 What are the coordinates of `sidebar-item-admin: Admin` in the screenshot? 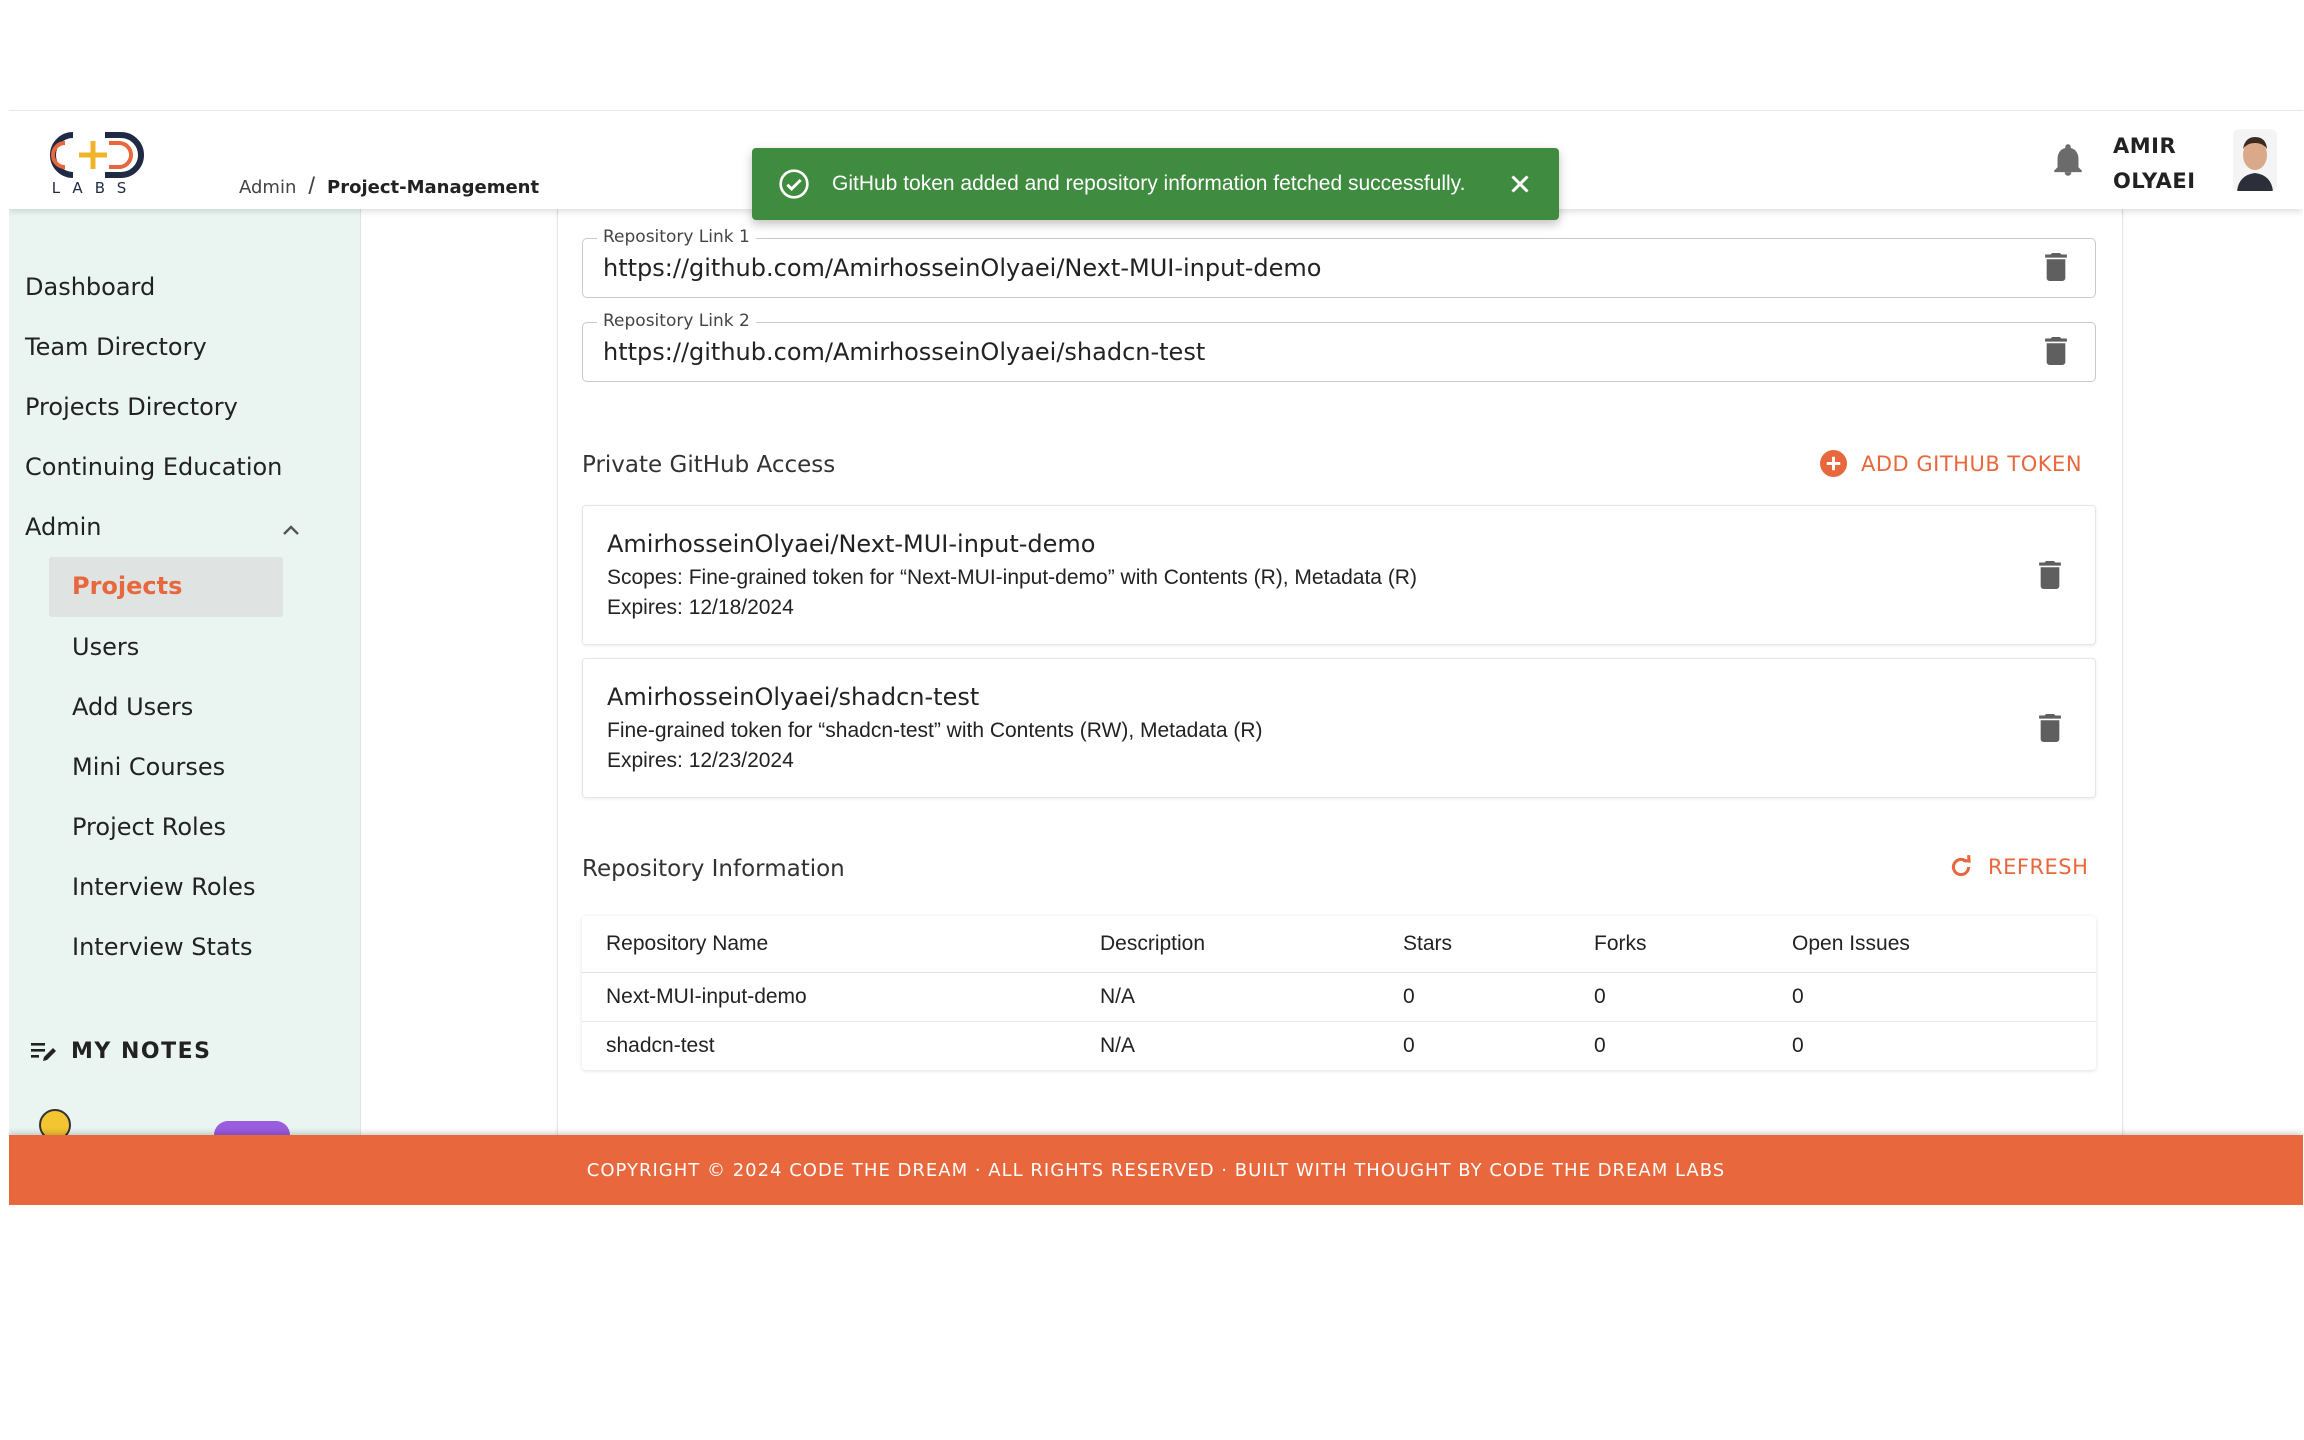 It's located at (63, 527).